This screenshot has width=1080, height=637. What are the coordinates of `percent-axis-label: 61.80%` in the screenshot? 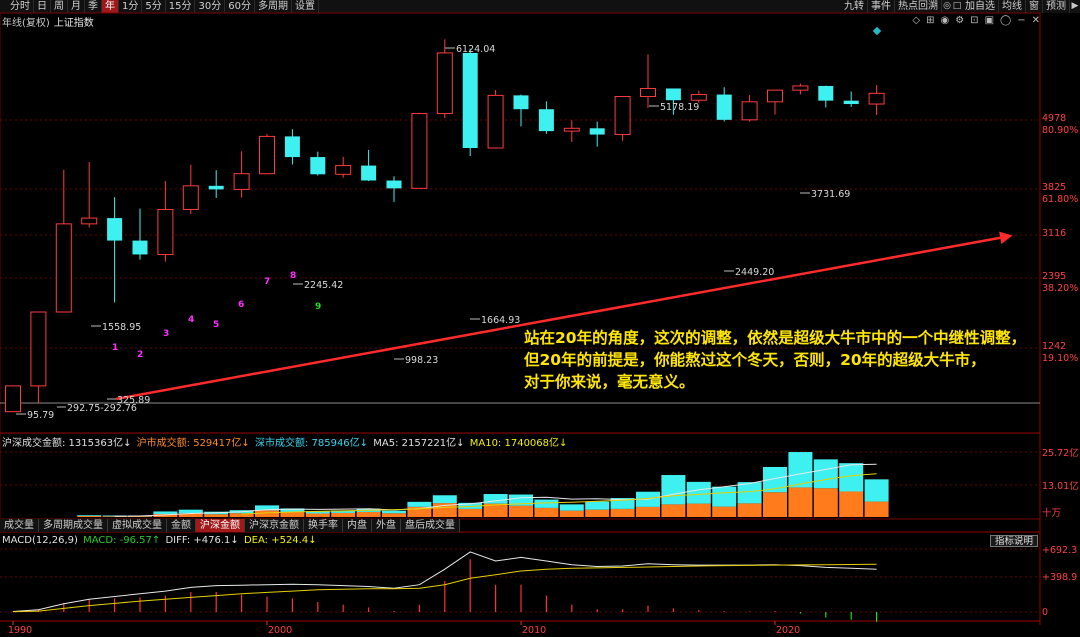 It's located at (1060, 199).